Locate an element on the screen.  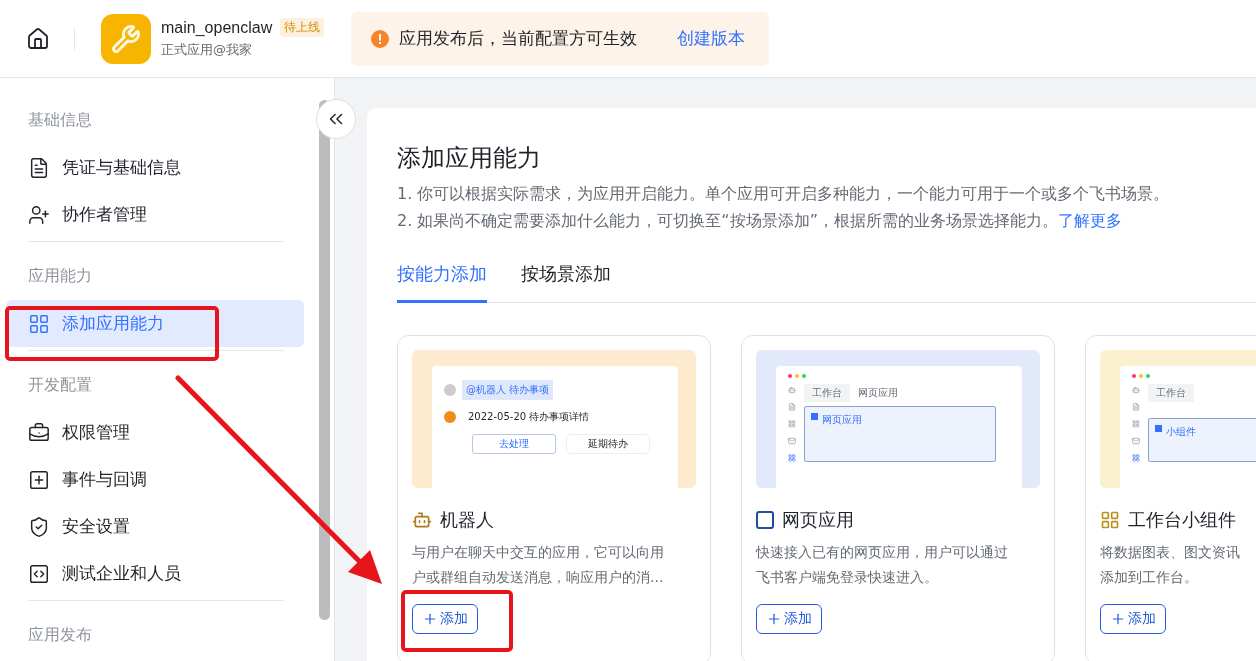
wrench-app-icon is located at coordinates (126, 38).